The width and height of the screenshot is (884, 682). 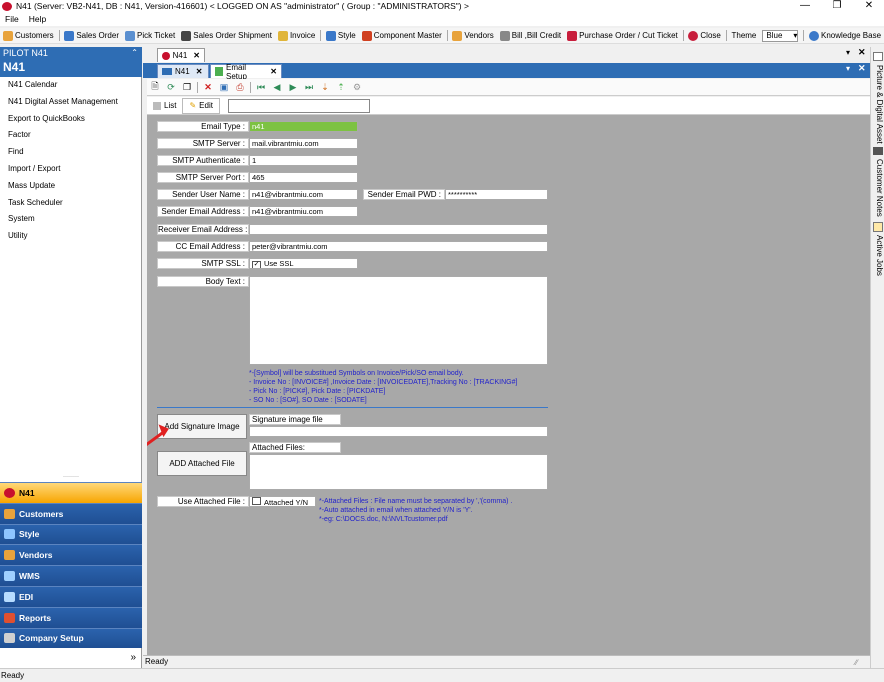 What do you see at coordinates (70, 152) in the screenshot?
I see `sidebar-item-find: Find` at bounding box center [70, 152].